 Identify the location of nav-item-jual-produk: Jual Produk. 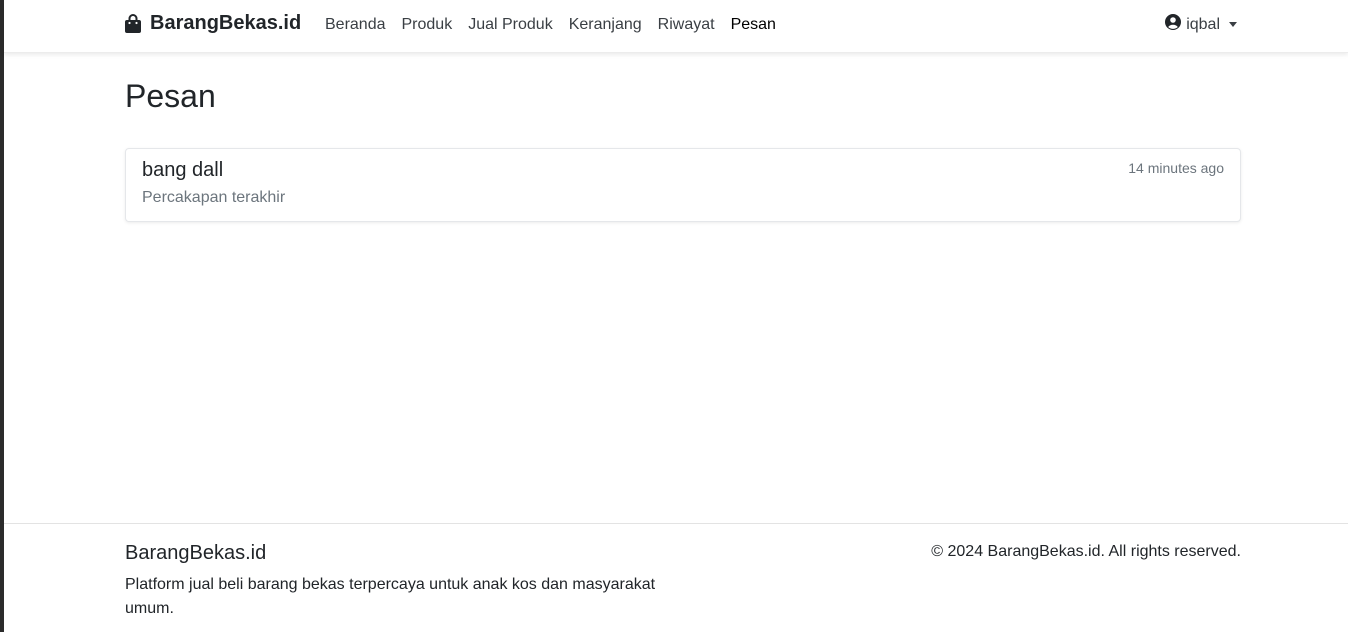
(510, 25).